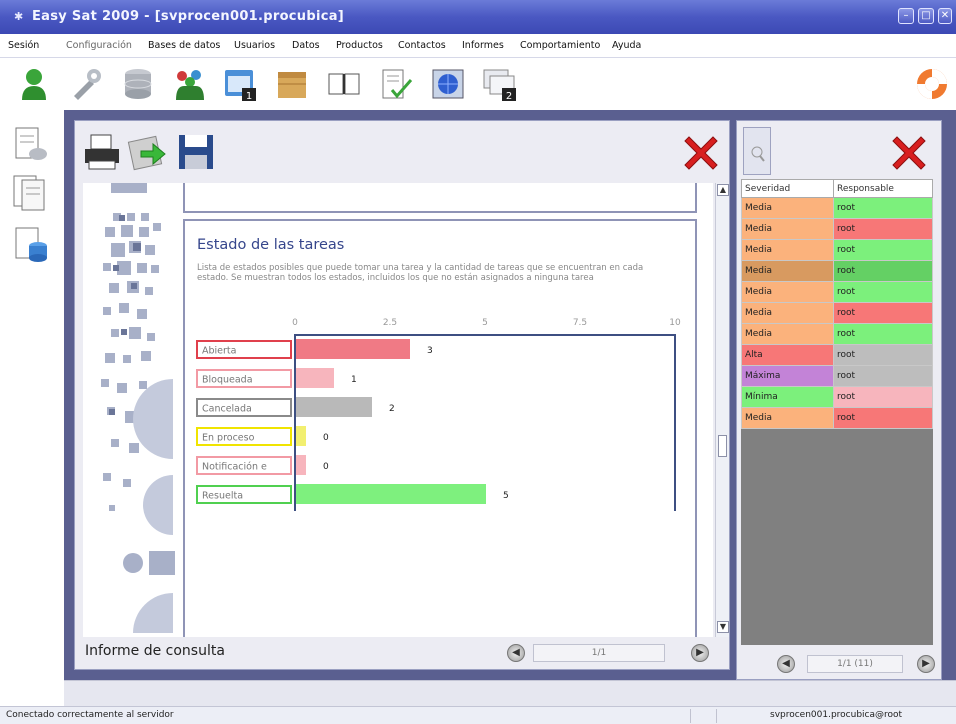 The image size is (956, 724). I want to click on page-indicator: 1/1, so click(599, 653).